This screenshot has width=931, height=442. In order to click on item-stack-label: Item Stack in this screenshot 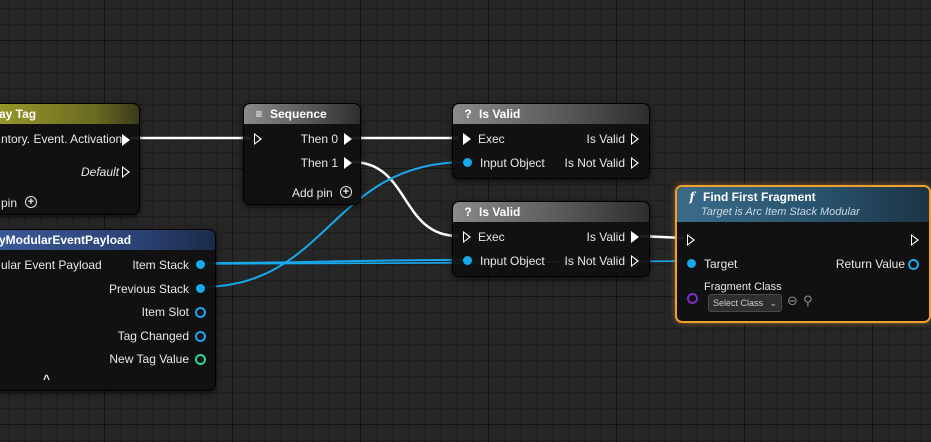, I will do `click(160, 265)`.